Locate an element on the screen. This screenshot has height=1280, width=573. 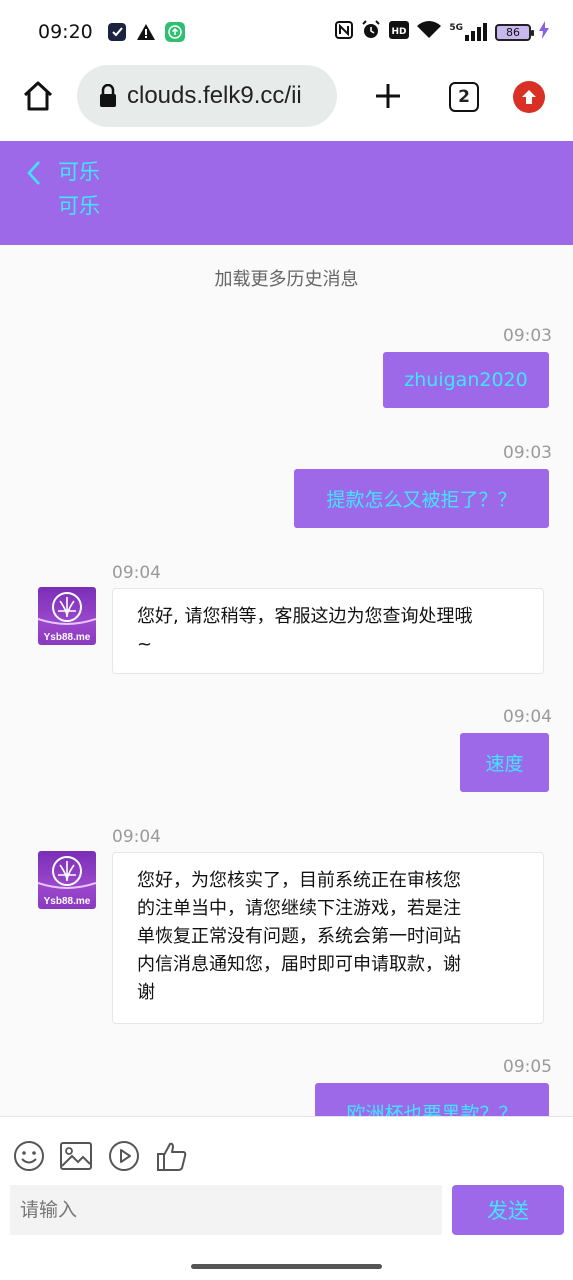
alarm-icon is located at coordinates (371, 32).